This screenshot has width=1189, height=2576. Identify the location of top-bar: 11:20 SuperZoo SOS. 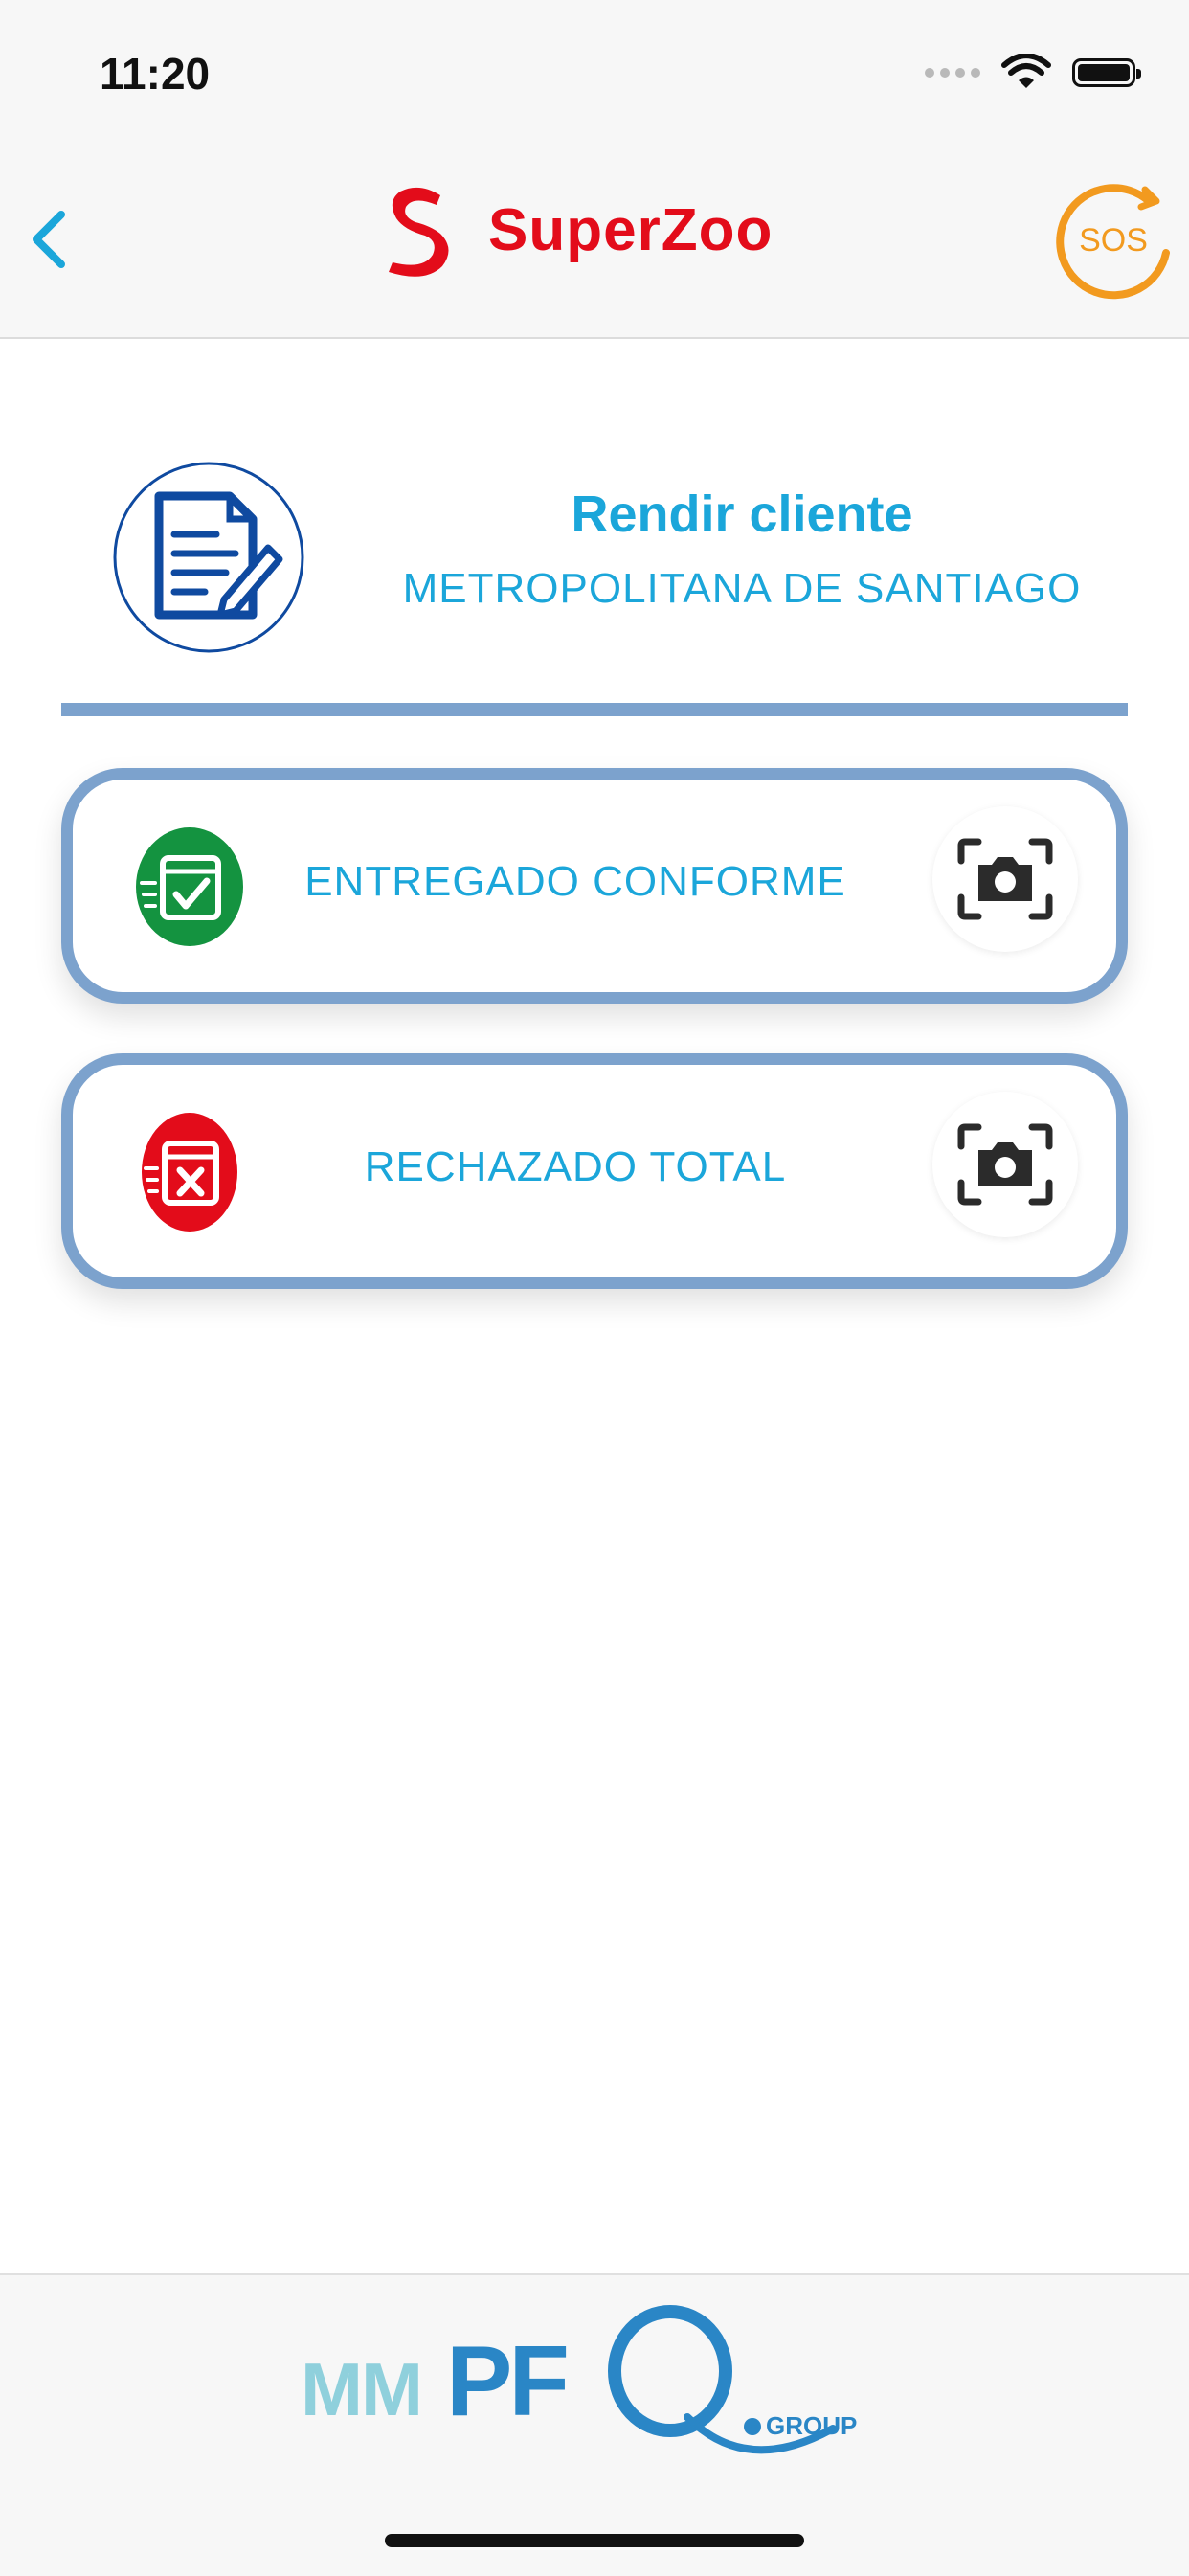
(594, 169).